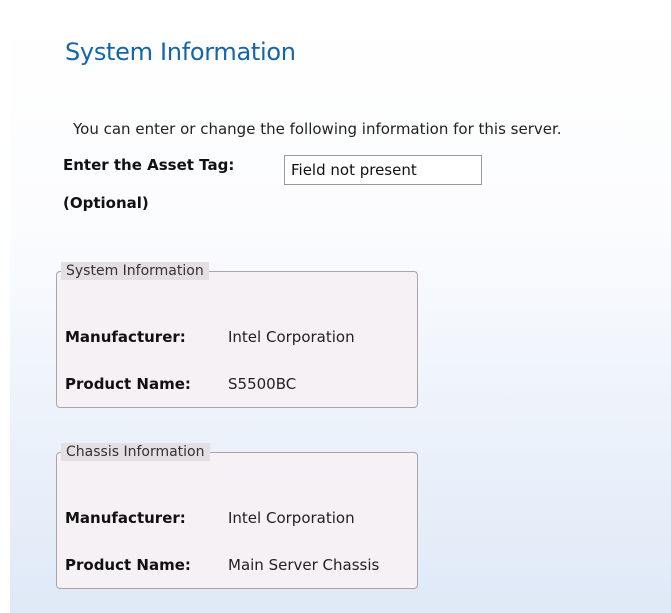 This screenshot has height=613, width=671. What do you see at coordinates (291, 518) in the screenshot?
I see `chassis-manufacturer-value: Intel Corporation` at bounding box center [291, 518].